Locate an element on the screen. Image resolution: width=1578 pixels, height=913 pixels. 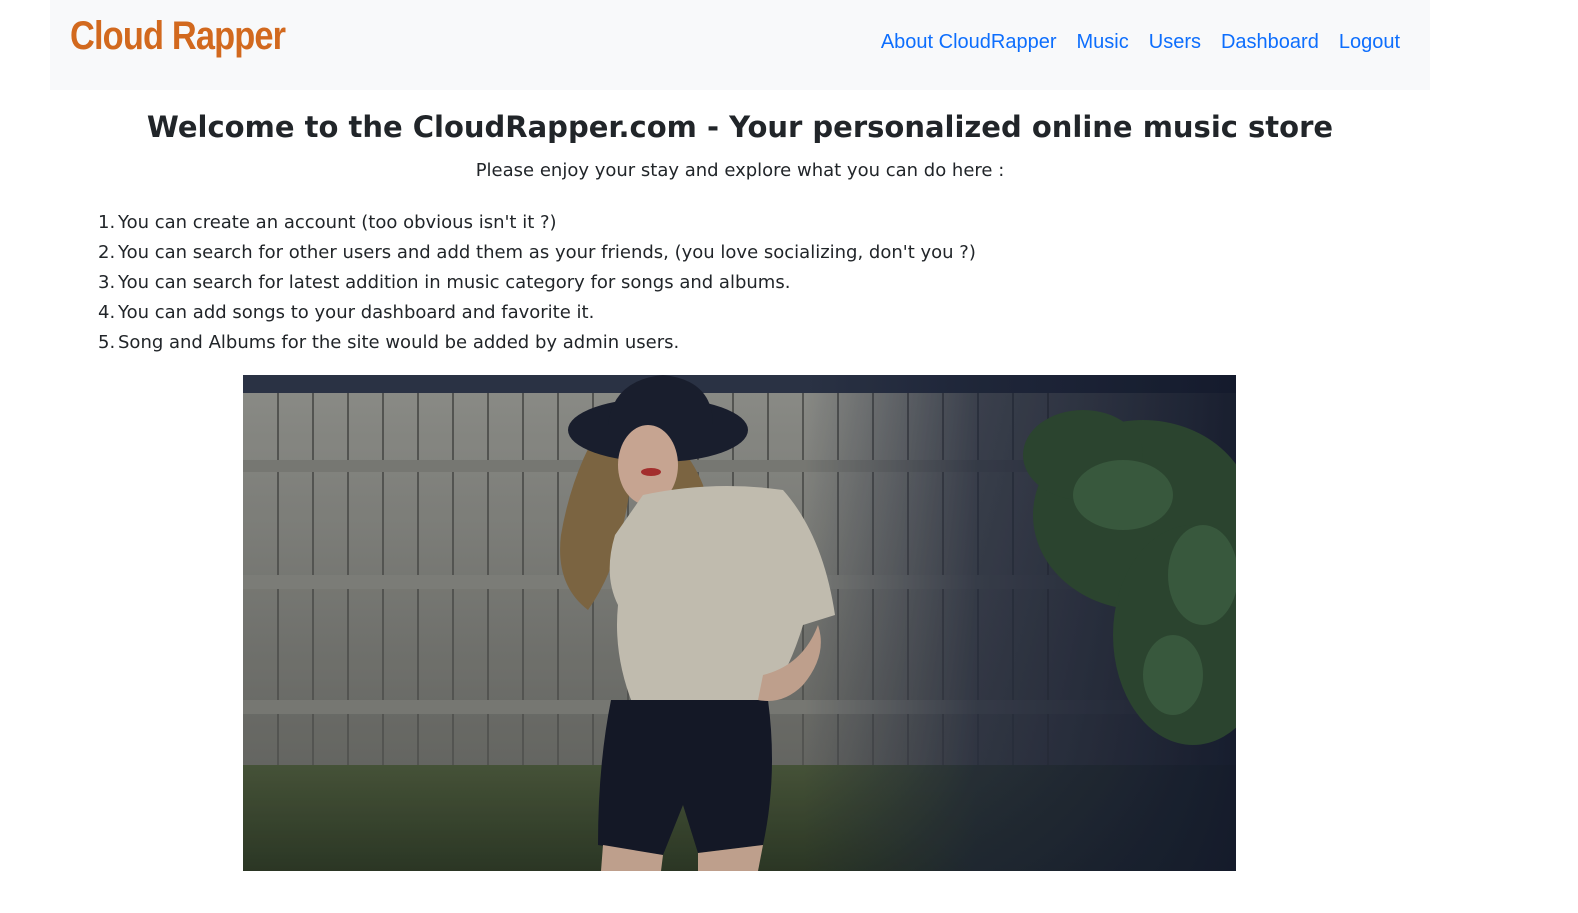
list-item-number: 4. is located at coordinates (107, 312).